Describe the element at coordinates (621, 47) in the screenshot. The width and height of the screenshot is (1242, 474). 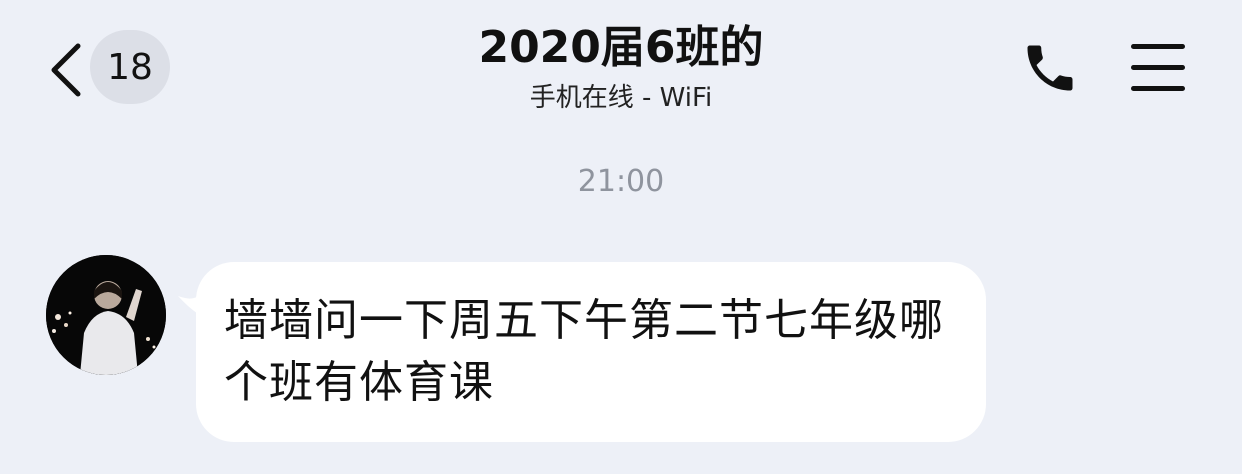
I see `chat-title: 2020届6班的` at that location.